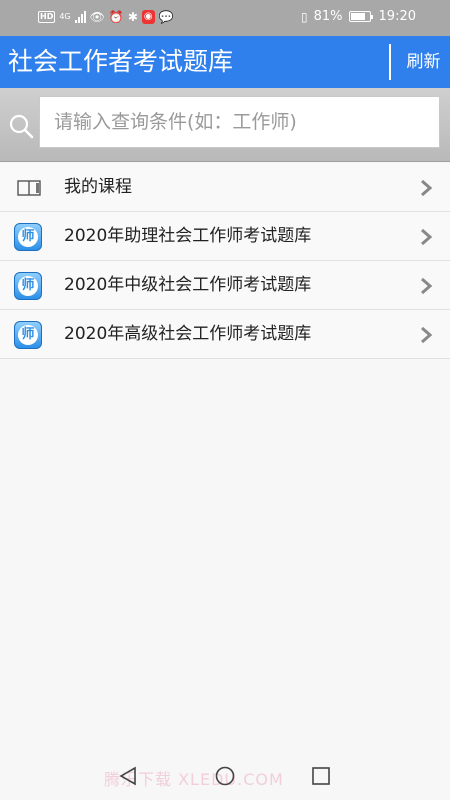 The height and width of the screenshot is (800, 450). What do you see at coordinates (328, 16) in the screenshot?
I see `battery-percent: 81%` at bounding box center [328, 16].